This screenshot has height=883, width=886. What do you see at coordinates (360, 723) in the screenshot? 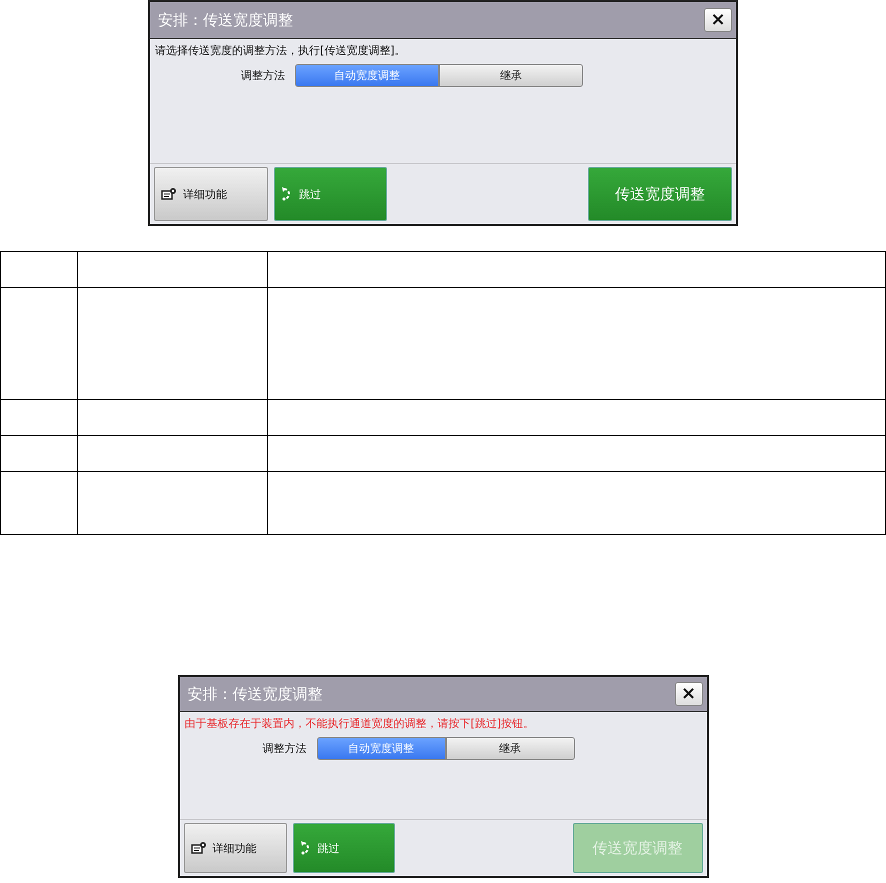
I see `instruction-text: 由于基板存在于装置内，不能执行通道宽度的调整，请按下[跳过]按钮。` at bounding box center [360, 723].